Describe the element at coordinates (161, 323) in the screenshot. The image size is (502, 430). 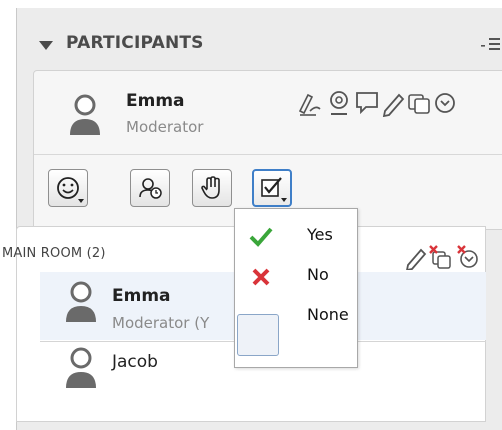
I see `participant-role: Moderator (Y` at that location.